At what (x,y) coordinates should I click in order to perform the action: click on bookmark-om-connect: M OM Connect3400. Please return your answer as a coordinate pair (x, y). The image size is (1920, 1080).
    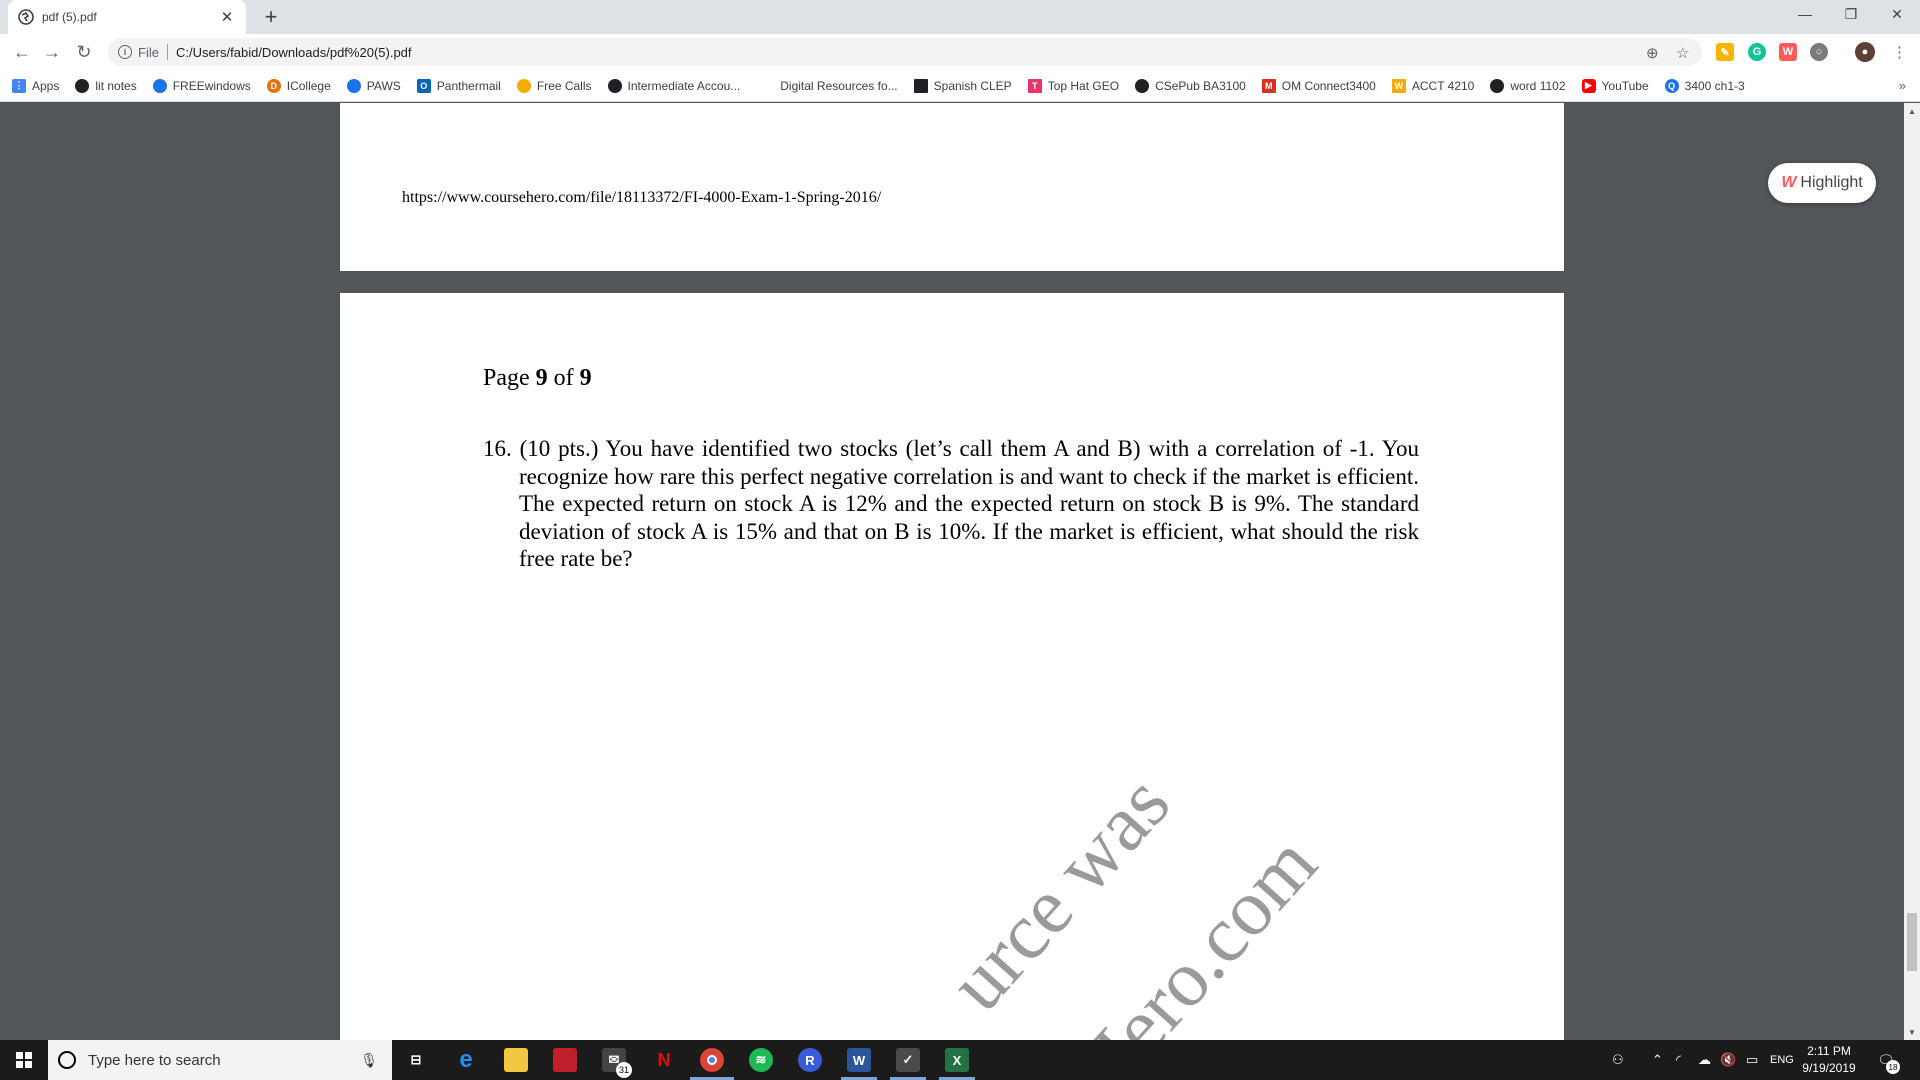
    Looking at the image, I should click on (1318, 85).